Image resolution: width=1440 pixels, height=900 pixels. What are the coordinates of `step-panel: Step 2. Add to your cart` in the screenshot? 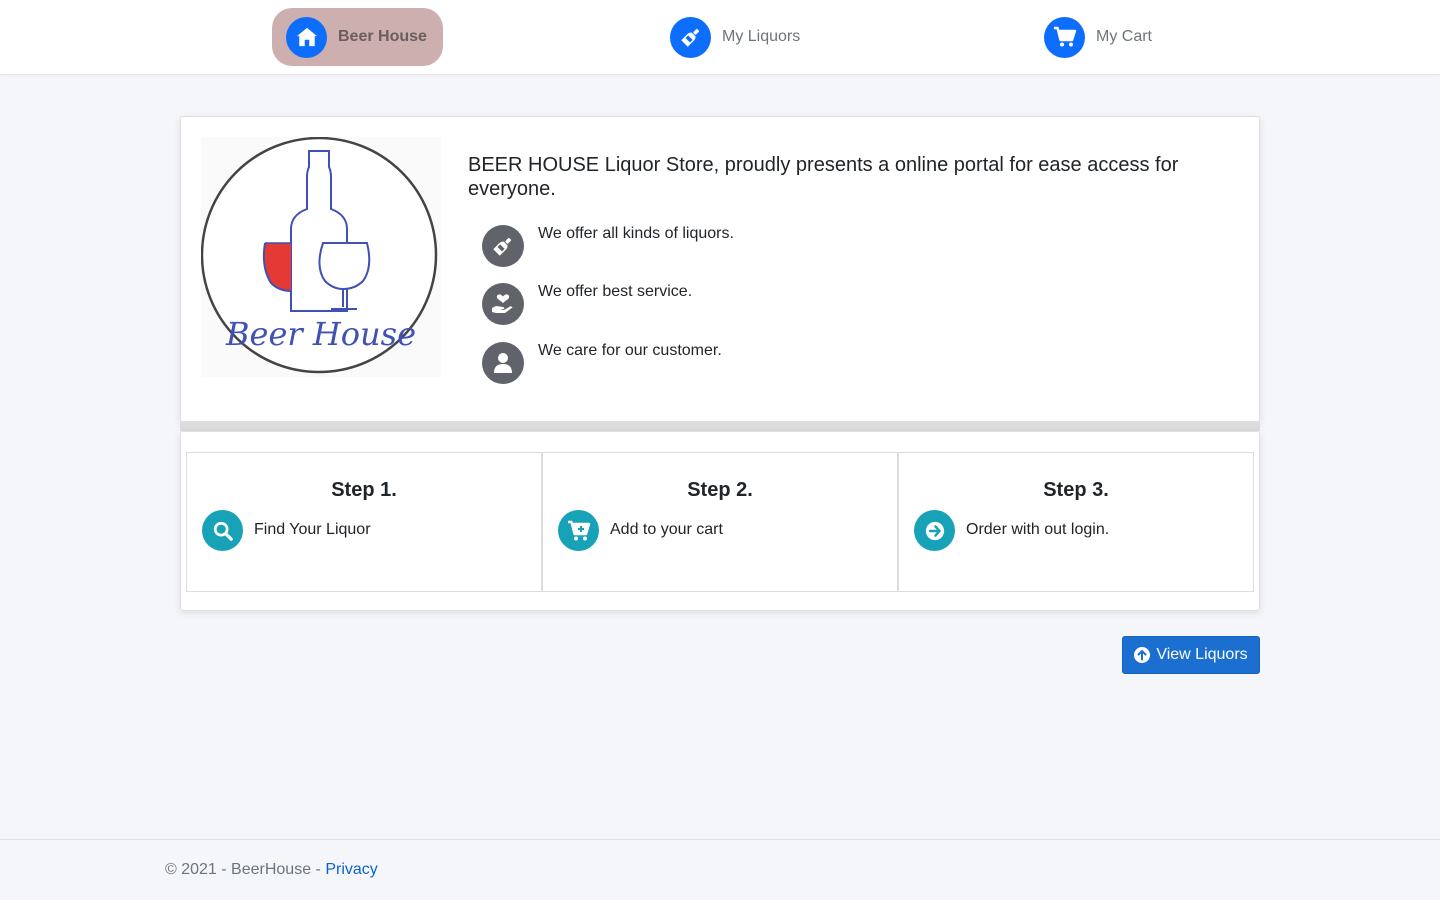 It's located at (720, 522).